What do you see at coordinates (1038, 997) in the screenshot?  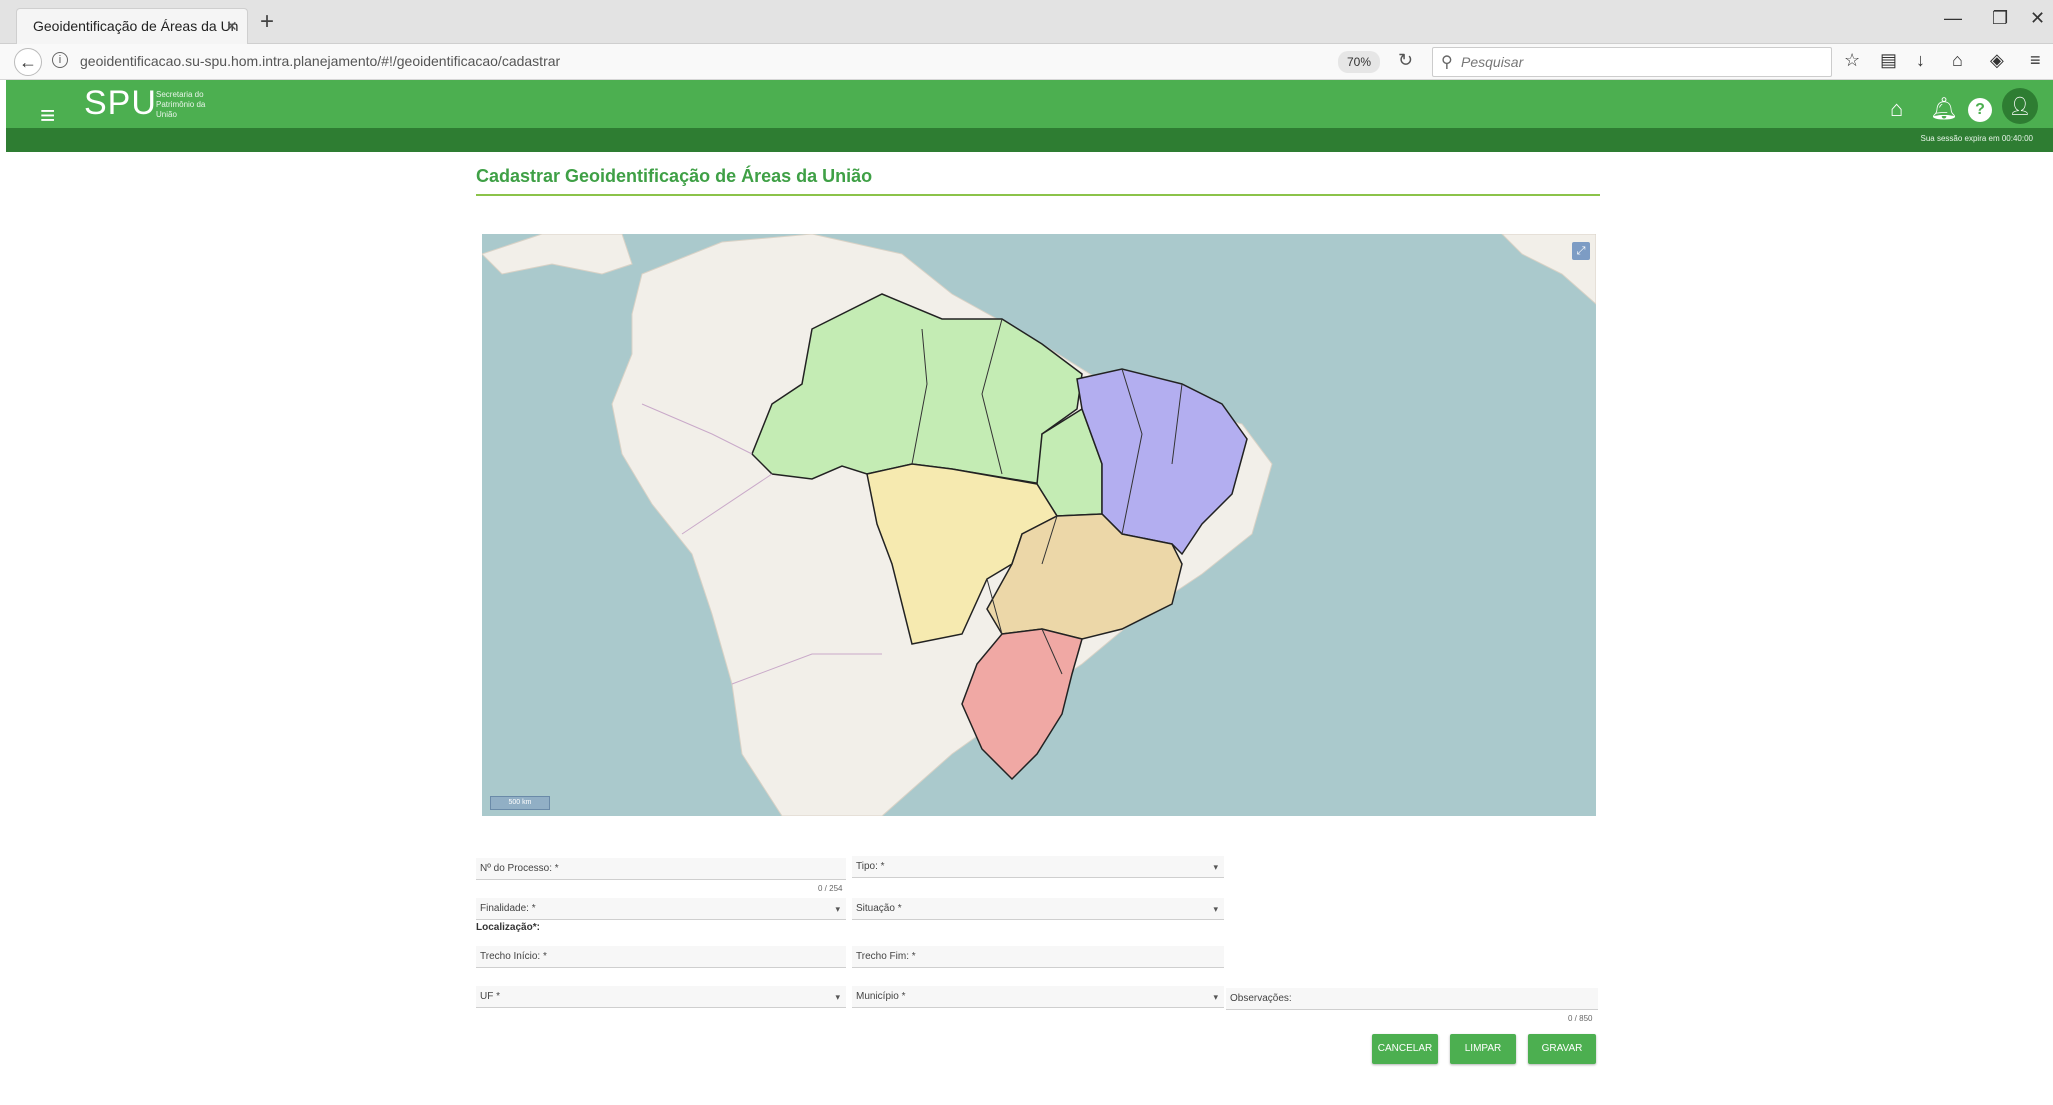 I see `municipio-select: Município * ▾` at bounding box center [1038, 997].